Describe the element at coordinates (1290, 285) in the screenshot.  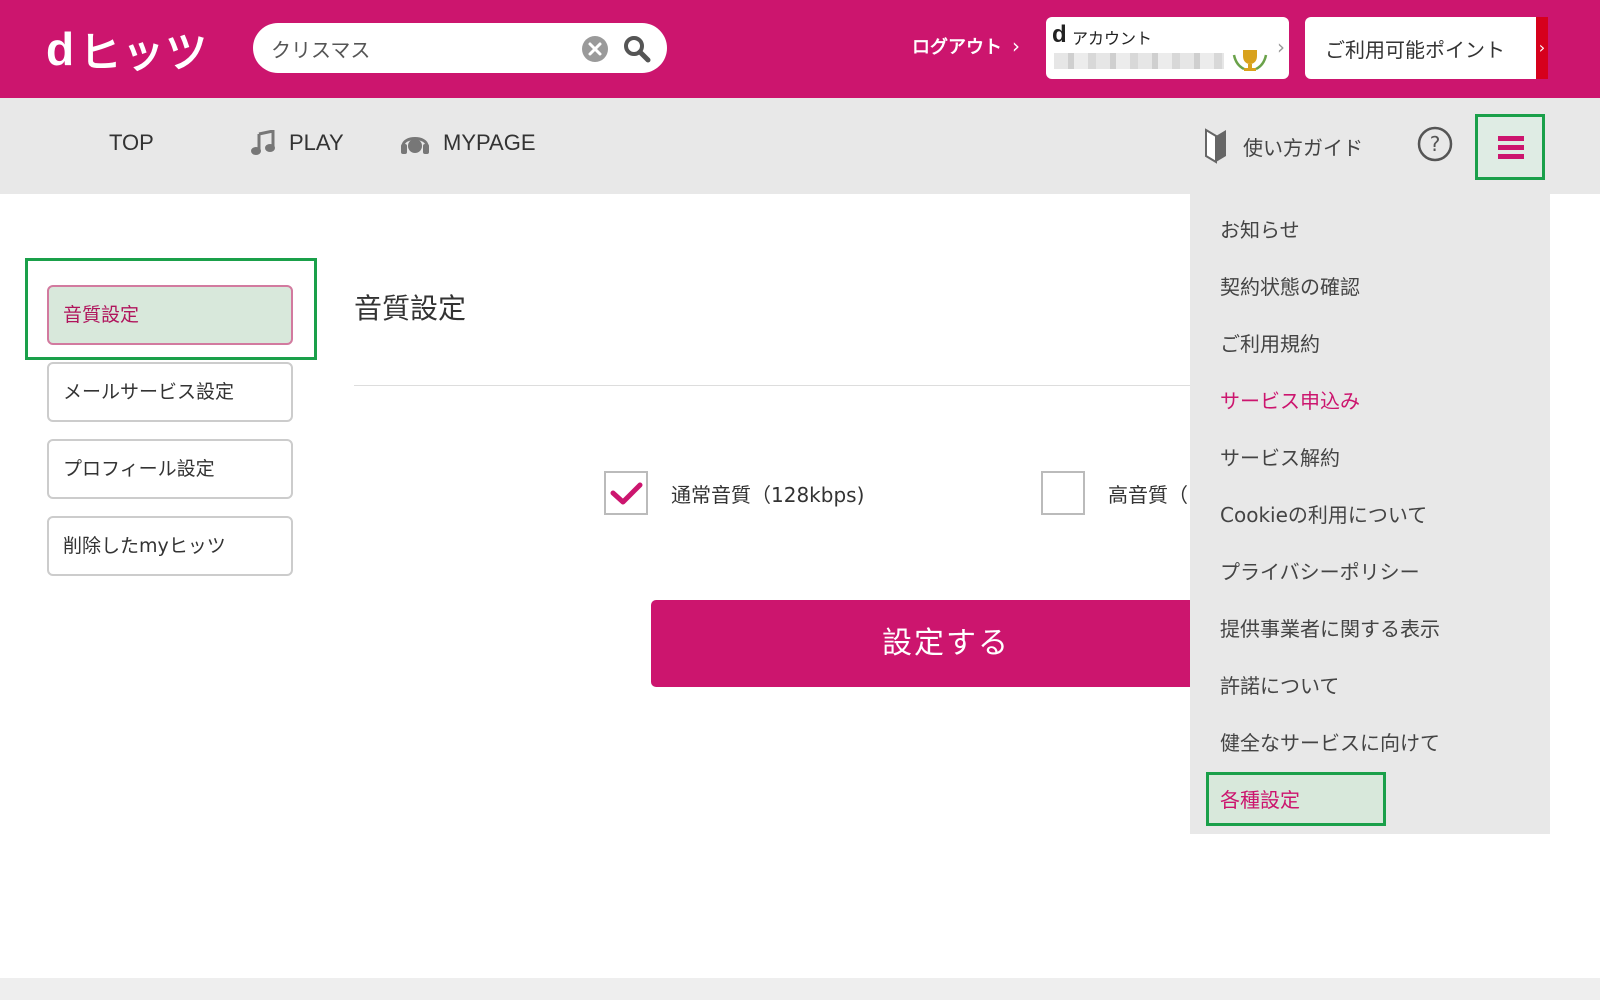
I see `menu-item-contract-status: 契約状態の確認` at that location.